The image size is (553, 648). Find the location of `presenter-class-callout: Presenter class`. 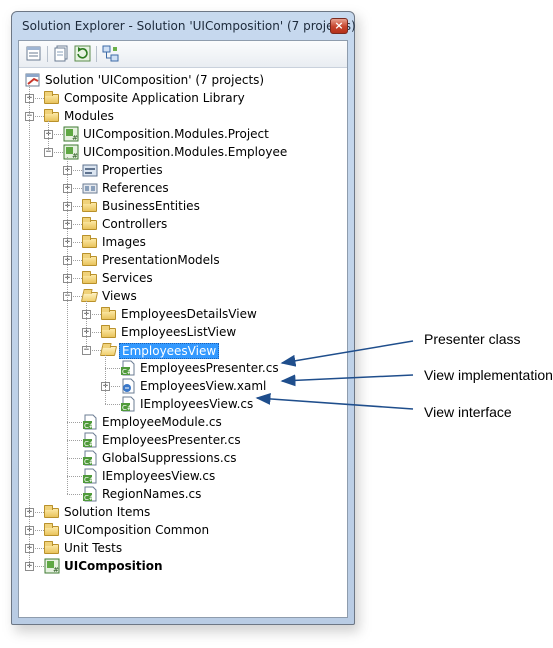

presenter-class-callout: Presenter class is located at coordinates (472, 339).